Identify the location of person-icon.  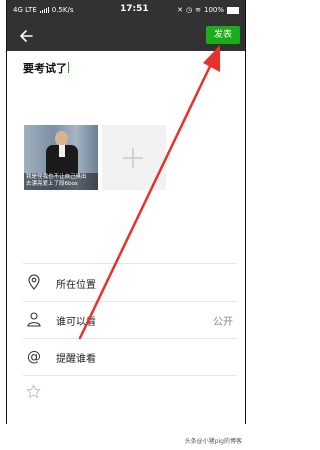
(34, 319).